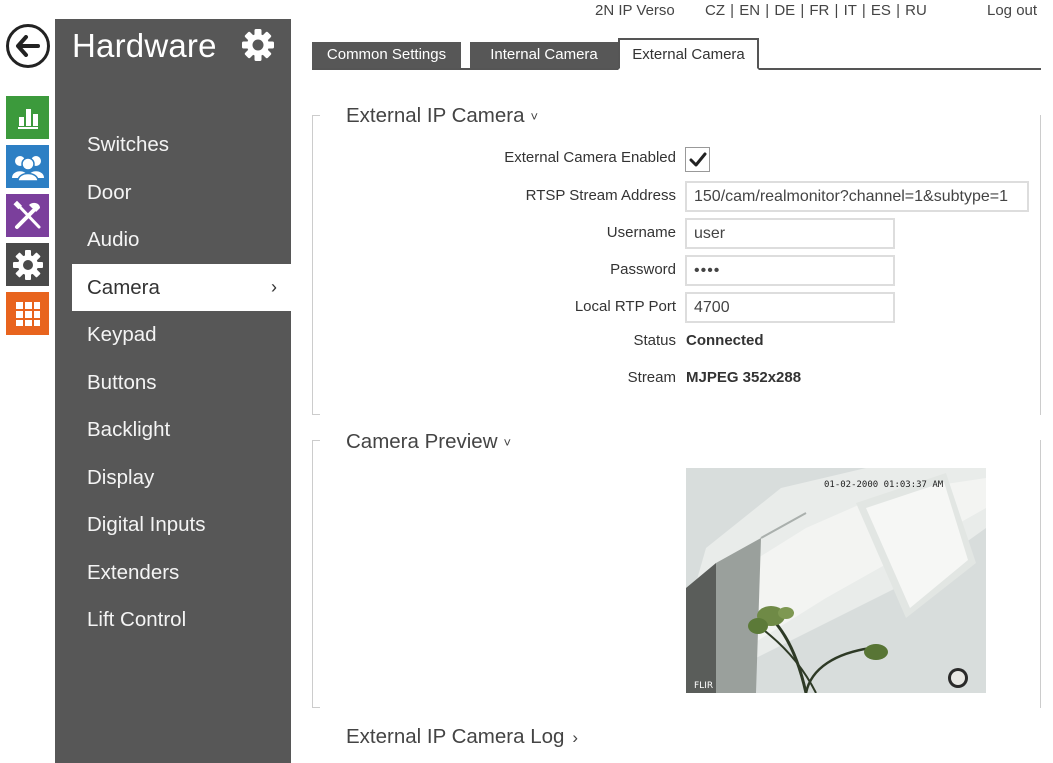 Image resolution: width=1053 pixels, height=763 pixels. Describe the element at coordinates (544, 55) in the screenshot. I see `tab-internal-camera: Internal Camera` at that location.